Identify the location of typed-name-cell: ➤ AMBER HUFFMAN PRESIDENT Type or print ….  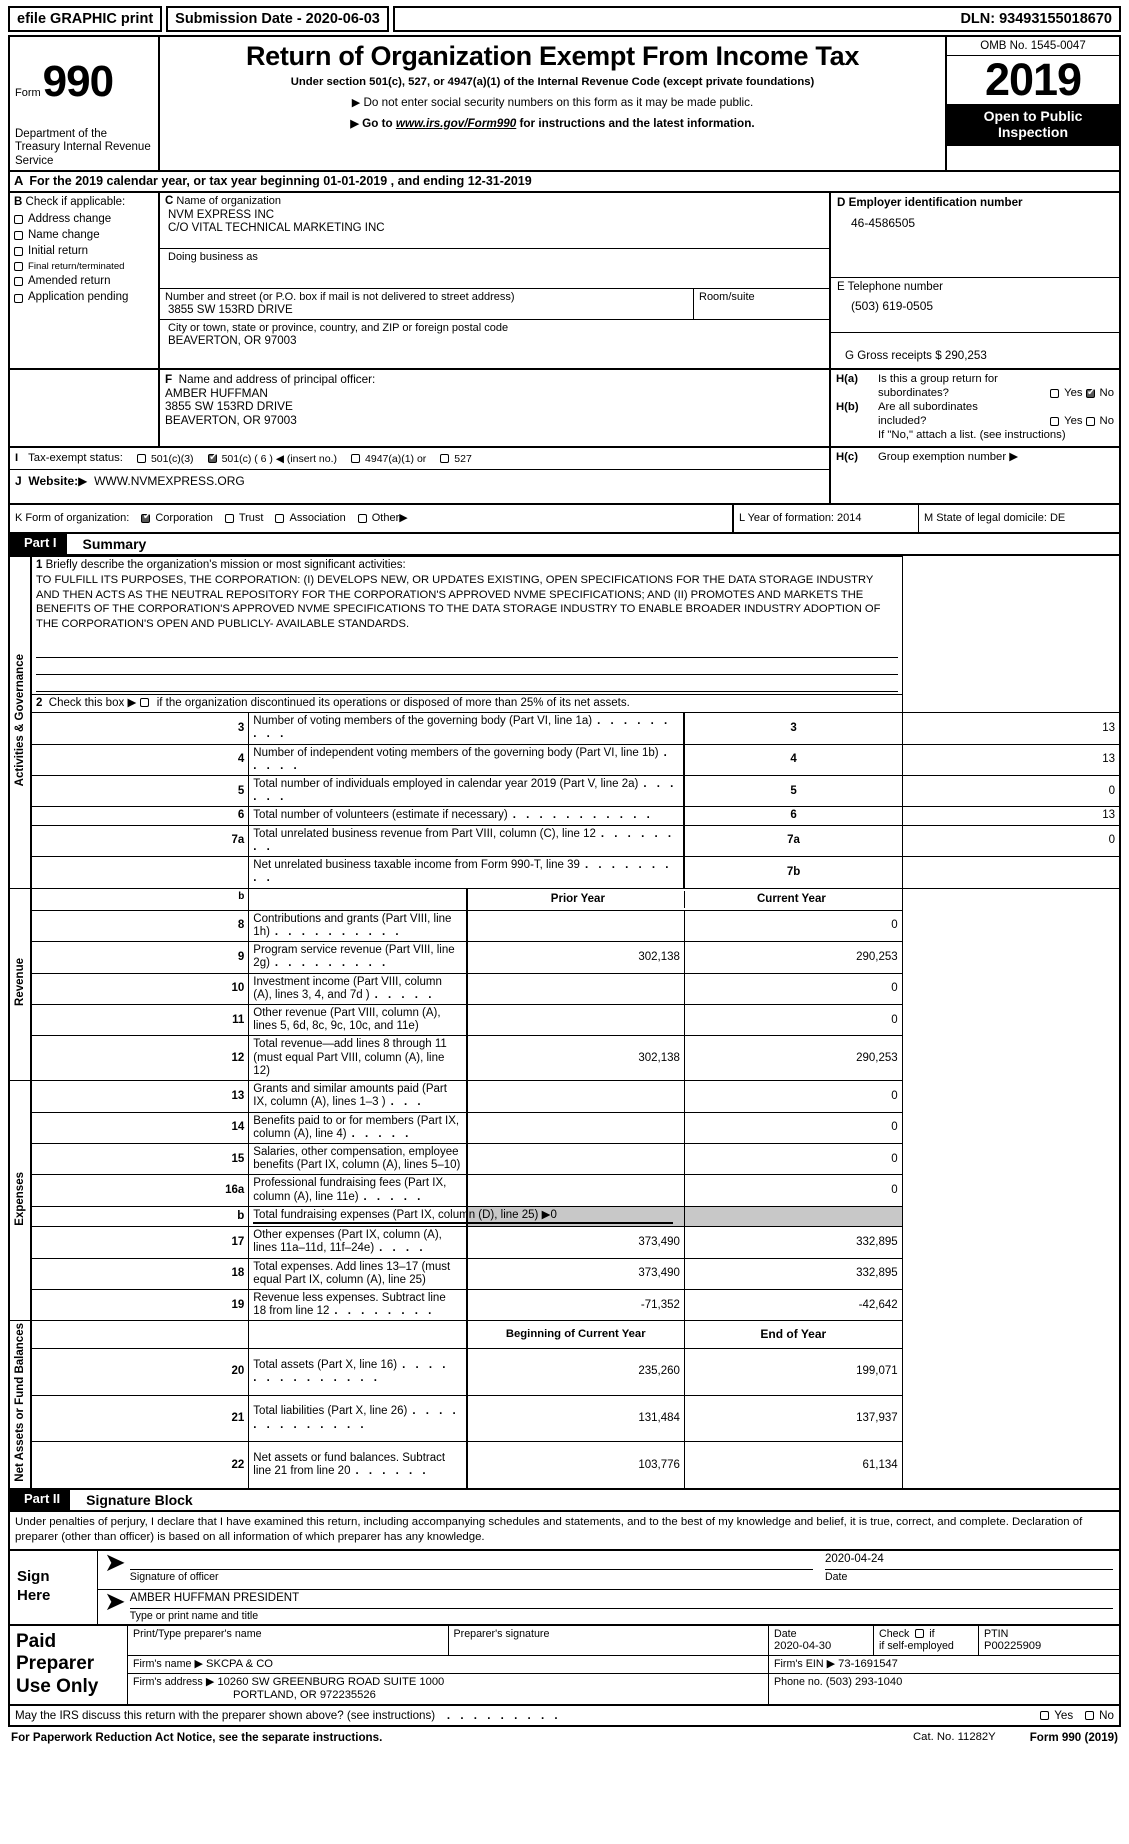
(608, 1605).